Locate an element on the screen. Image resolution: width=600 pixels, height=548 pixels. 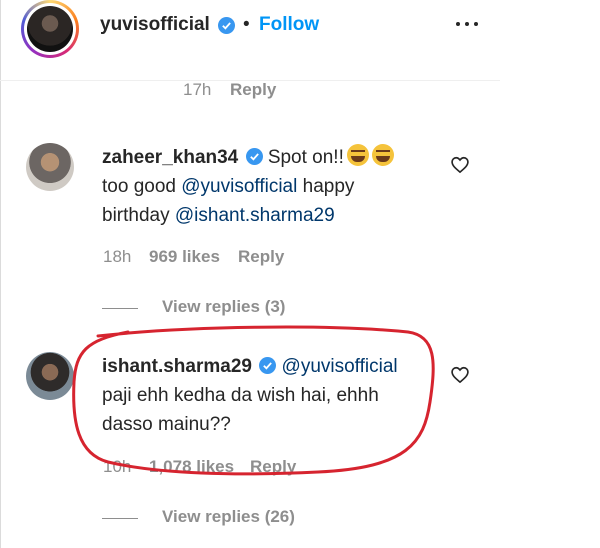
profile-avatar is located at coordinates (50, 29).